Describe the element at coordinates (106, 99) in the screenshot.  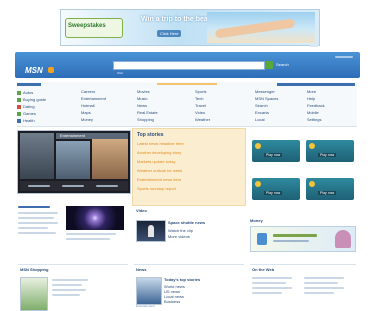
I see `nav-item: Entertainment` at that location.